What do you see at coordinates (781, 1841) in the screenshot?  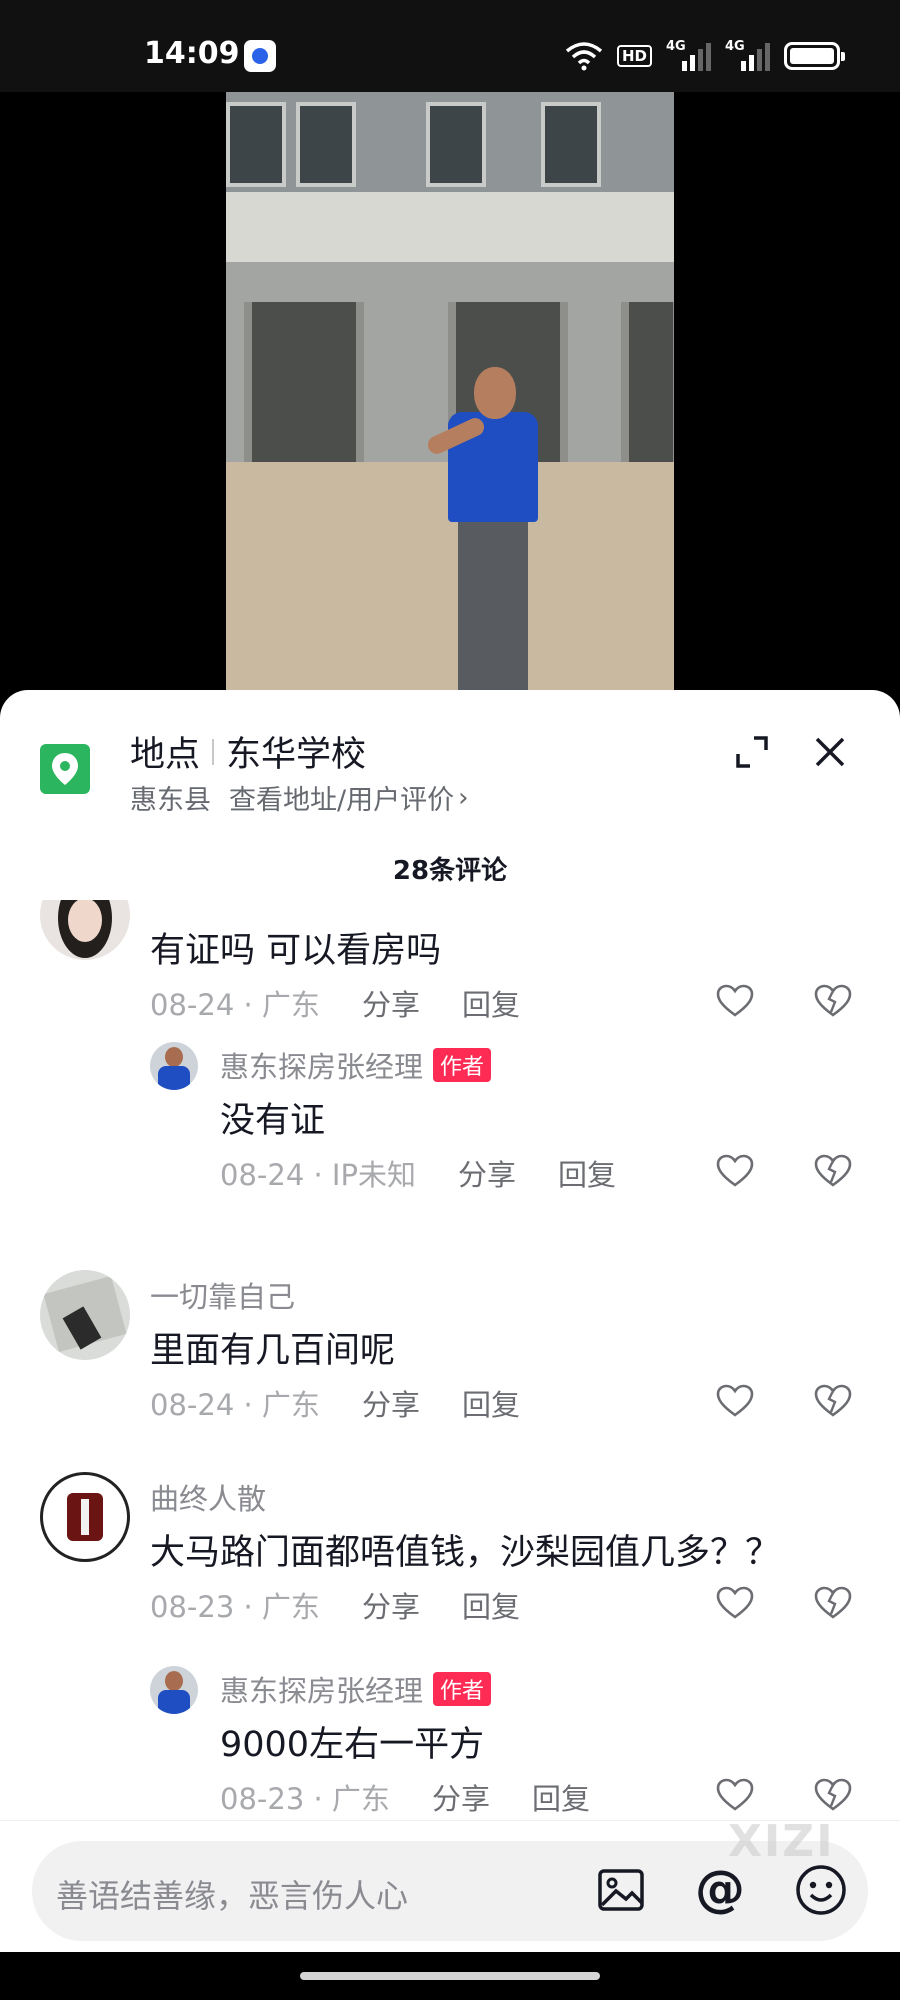 I see `watermark: XIZI` at bounding box center [781, 1841].